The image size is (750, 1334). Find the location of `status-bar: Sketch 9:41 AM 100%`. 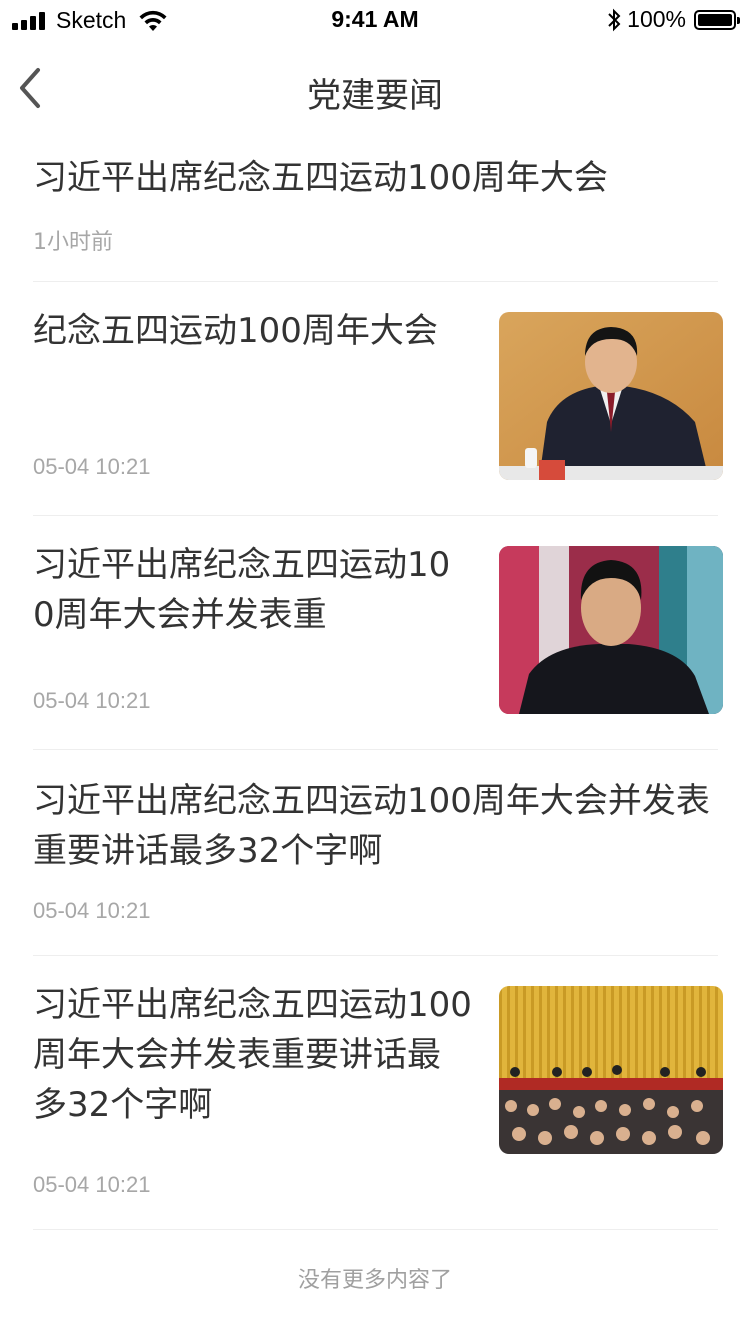

status-bar: Sketch 9:41 AM 100% is located at coordinates (375, 20).